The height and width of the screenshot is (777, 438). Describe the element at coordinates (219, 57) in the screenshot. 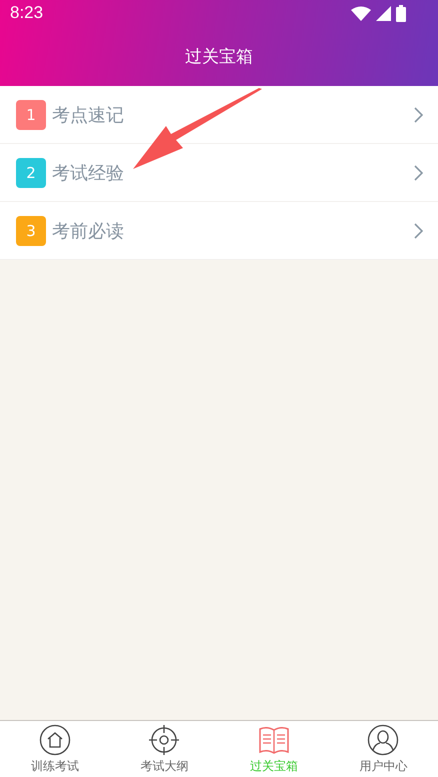

I see `page-title: 过关宝箱` at that location.